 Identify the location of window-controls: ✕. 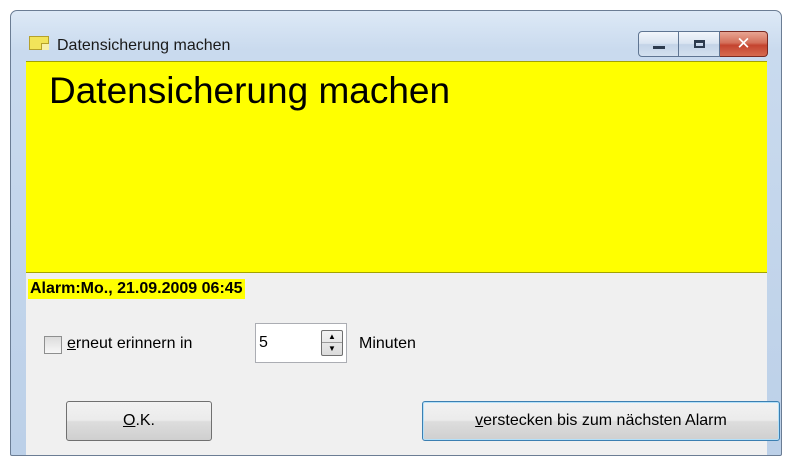
(703, 44).